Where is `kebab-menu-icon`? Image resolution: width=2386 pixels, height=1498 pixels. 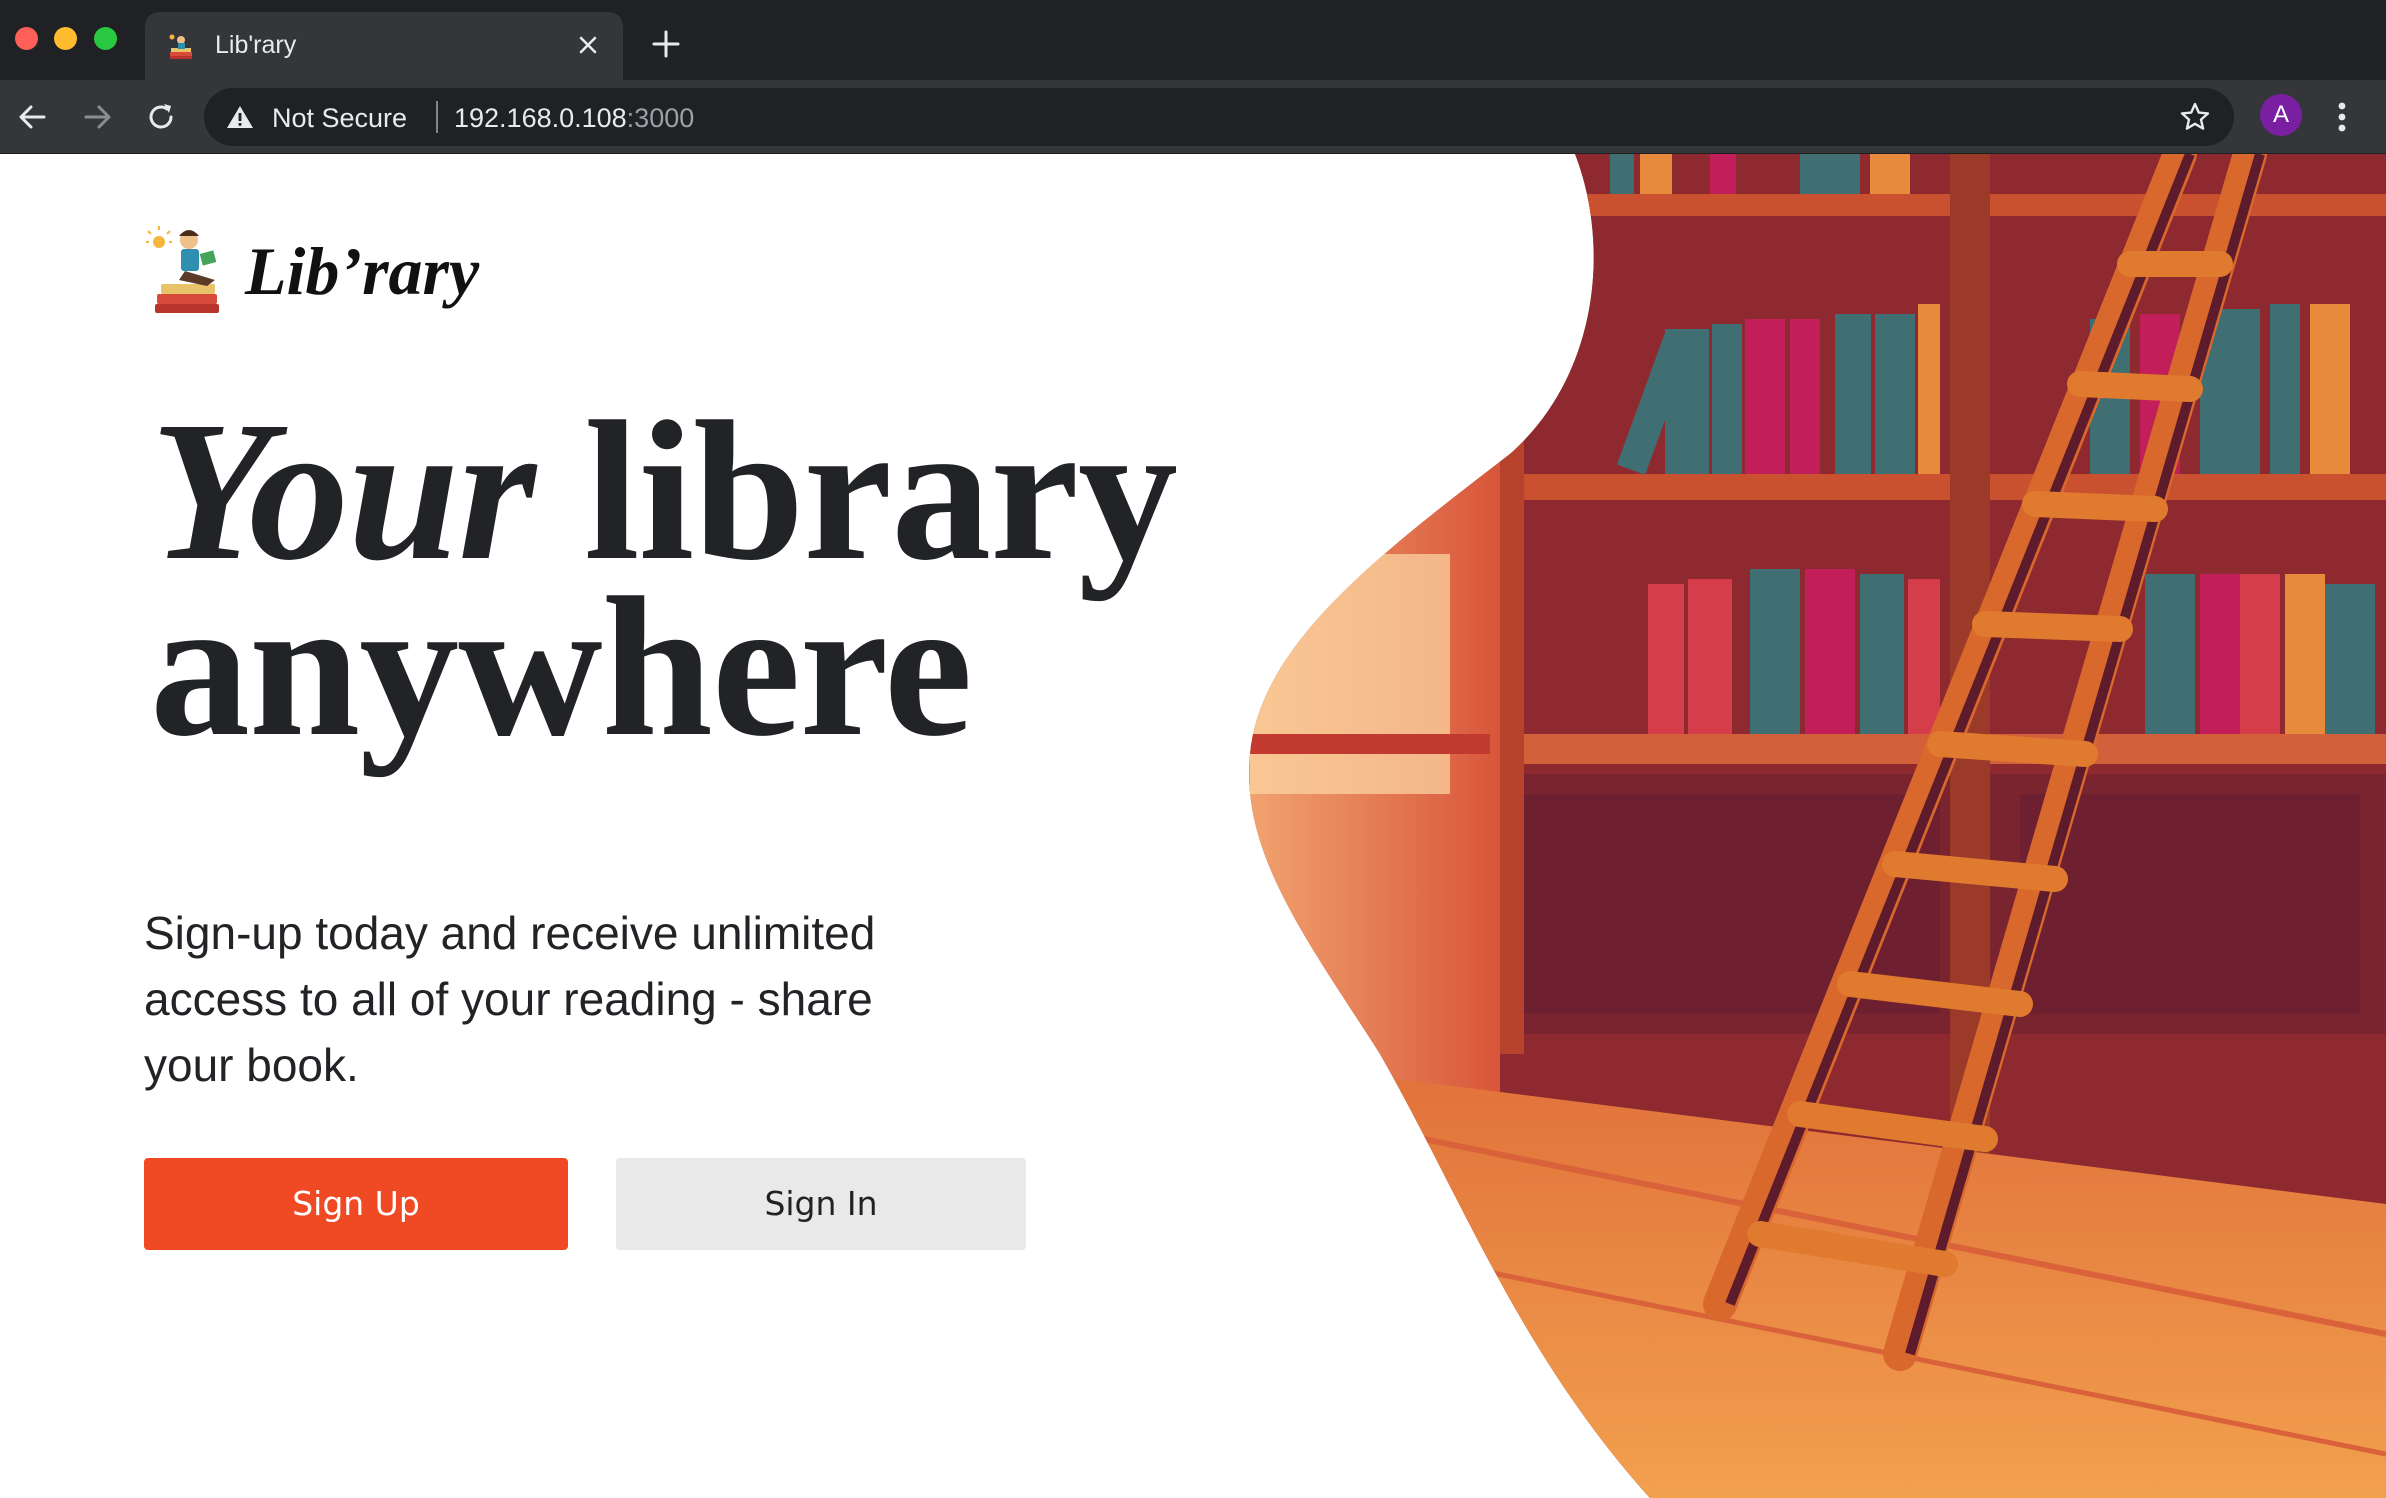
kebab-menu-icon is located at coordinates (2342, 117).